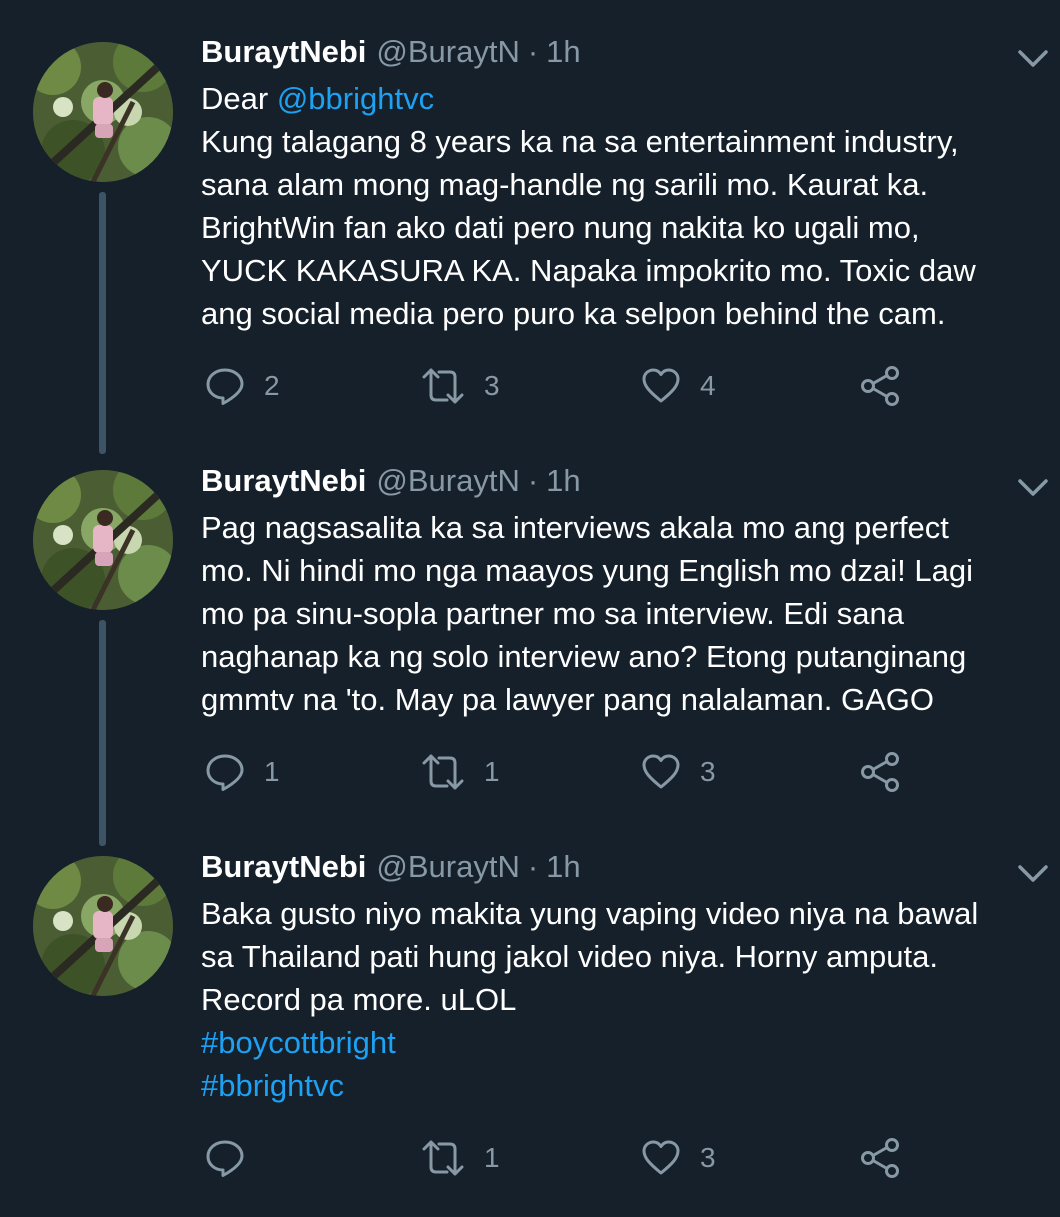 The image size is (1060, 1217). Describe the element at coordinates (621, 1085) in the screenshot. I see `hashtag-link: #bbrightvc` at that location.